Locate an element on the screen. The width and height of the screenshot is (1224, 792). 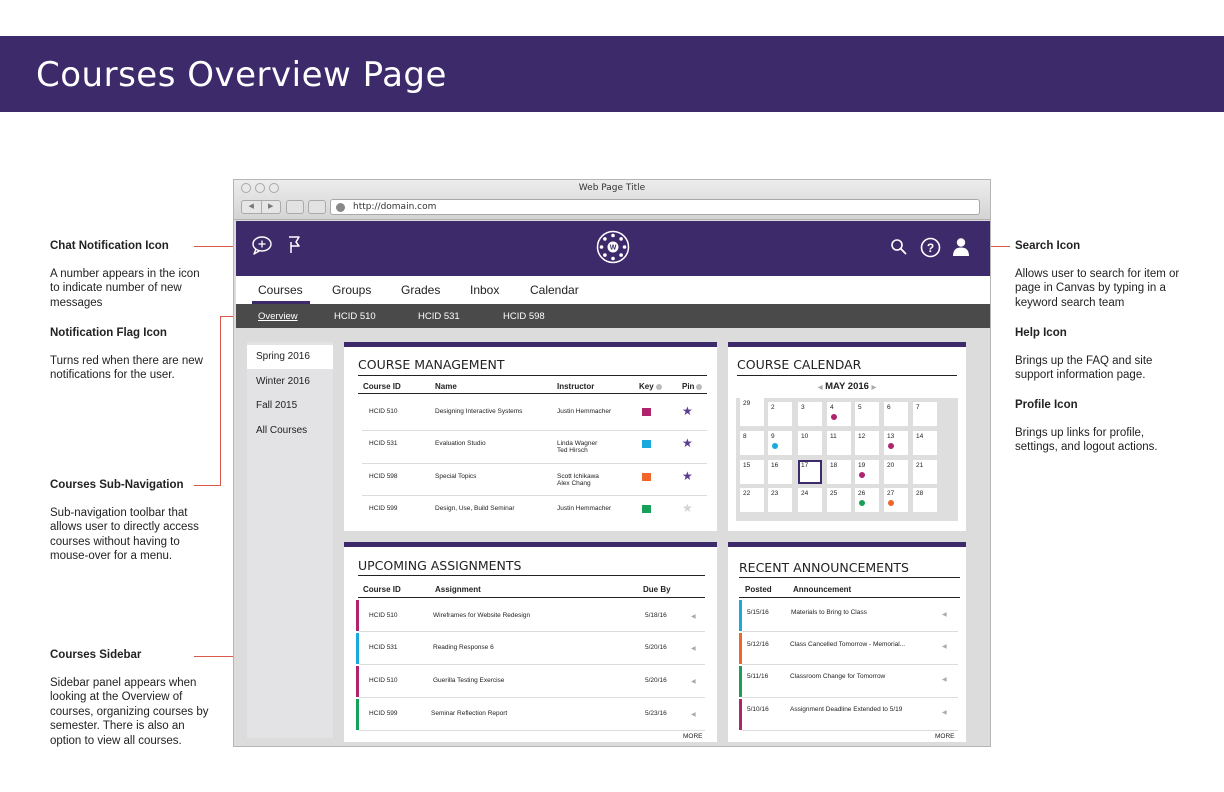
calendar-day: 19 is located at coordinates (867, 472).